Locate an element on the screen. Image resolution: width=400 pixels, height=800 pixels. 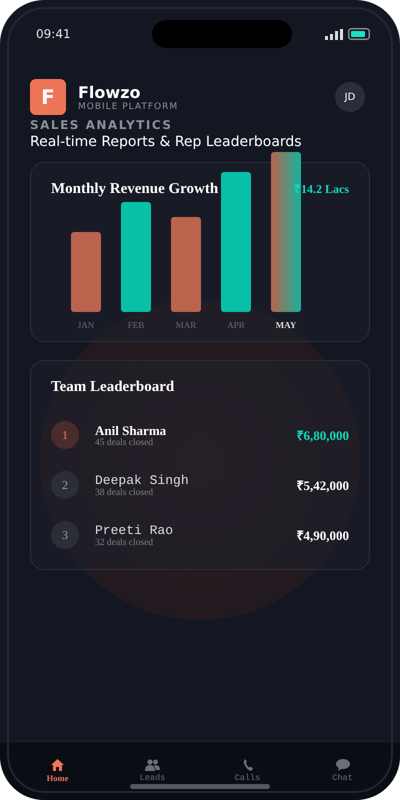
phone-icon is located at coordinates (247, 765).